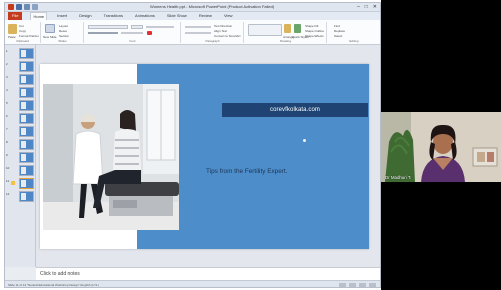 Image resolution: width=501 pixels, height=290 pixels. I want to click on font-size-dropdown, so click(137, 27).